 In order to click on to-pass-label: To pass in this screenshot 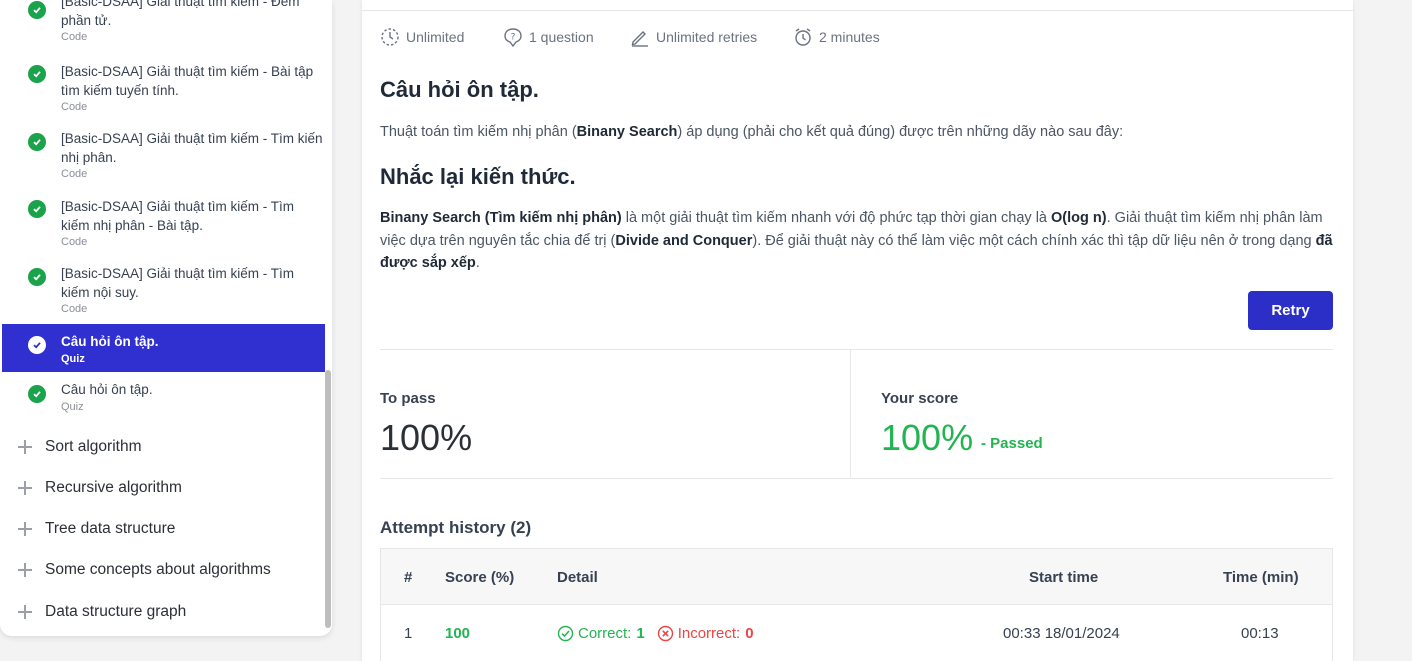, I will do `click(408, 398)`.